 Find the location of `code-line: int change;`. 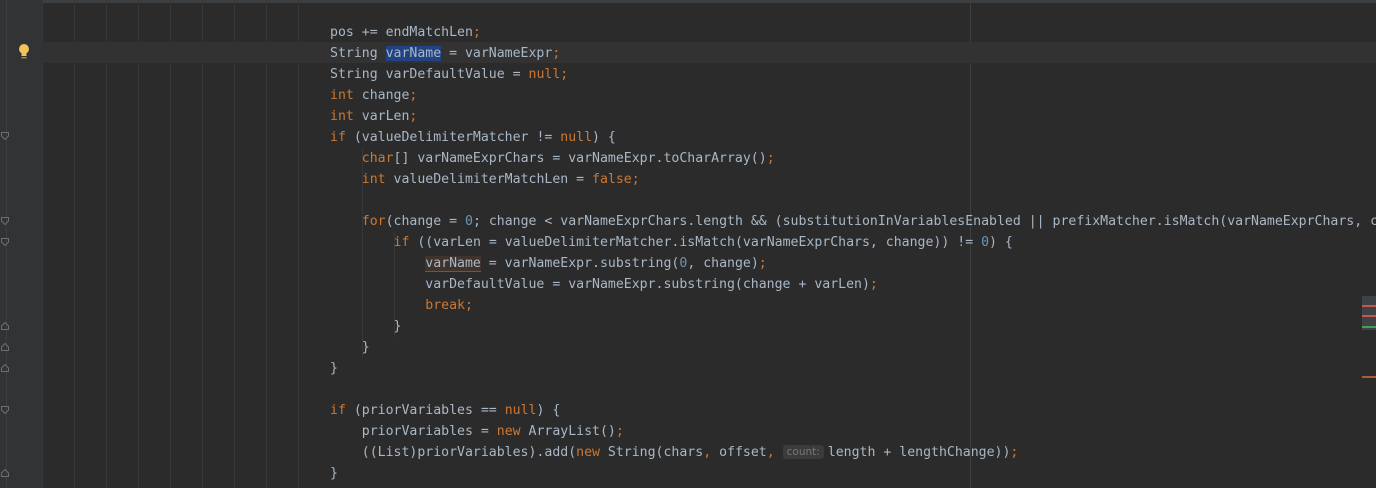

code-line: int change; is located at coordinates (374, 95).